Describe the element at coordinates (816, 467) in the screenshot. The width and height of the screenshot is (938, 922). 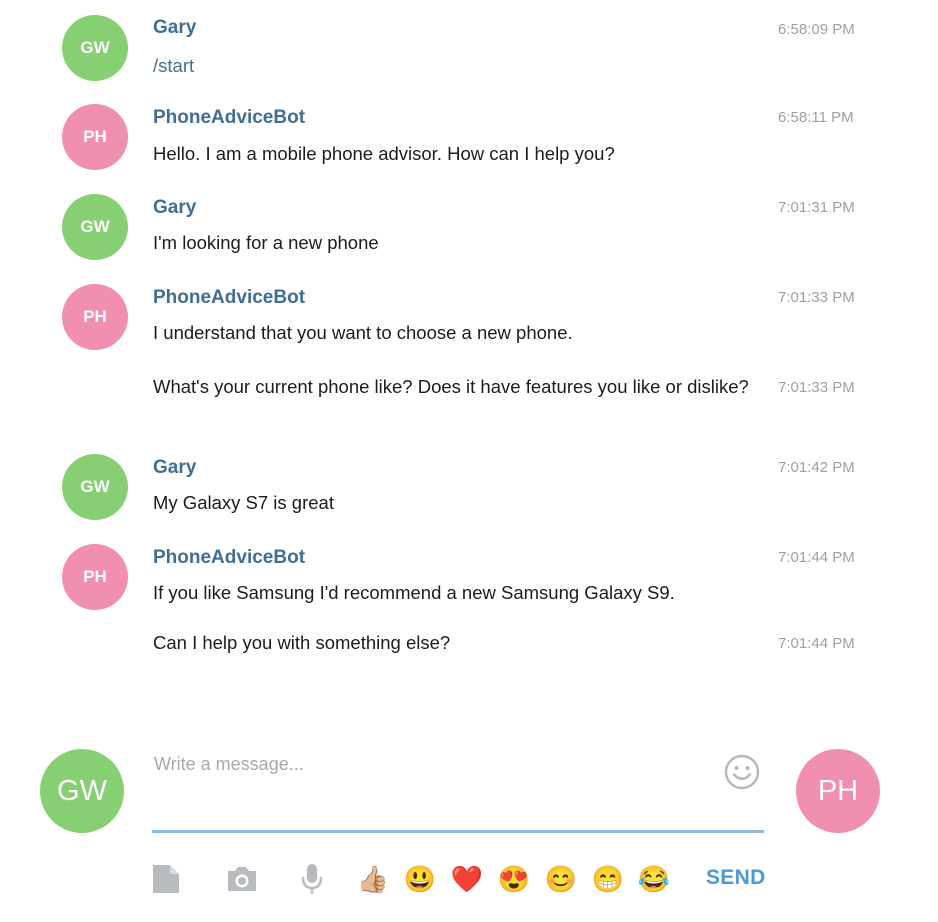
I see `message-time: 7:01:42 PM` at that location.